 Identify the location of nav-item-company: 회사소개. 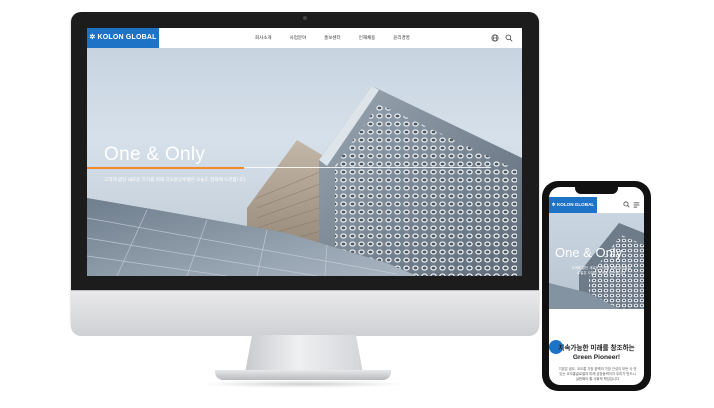
(263, 38).